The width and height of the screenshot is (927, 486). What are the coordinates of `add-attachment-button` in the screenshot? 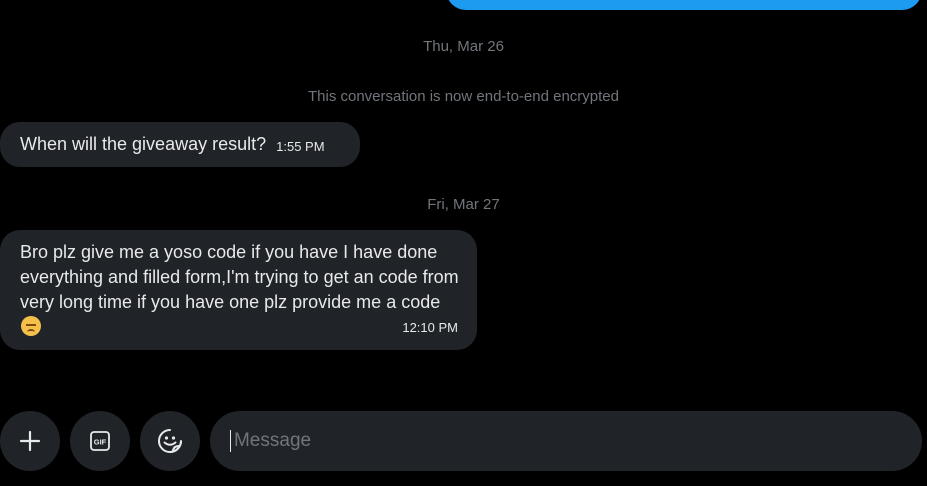 It's located at (30, 441).